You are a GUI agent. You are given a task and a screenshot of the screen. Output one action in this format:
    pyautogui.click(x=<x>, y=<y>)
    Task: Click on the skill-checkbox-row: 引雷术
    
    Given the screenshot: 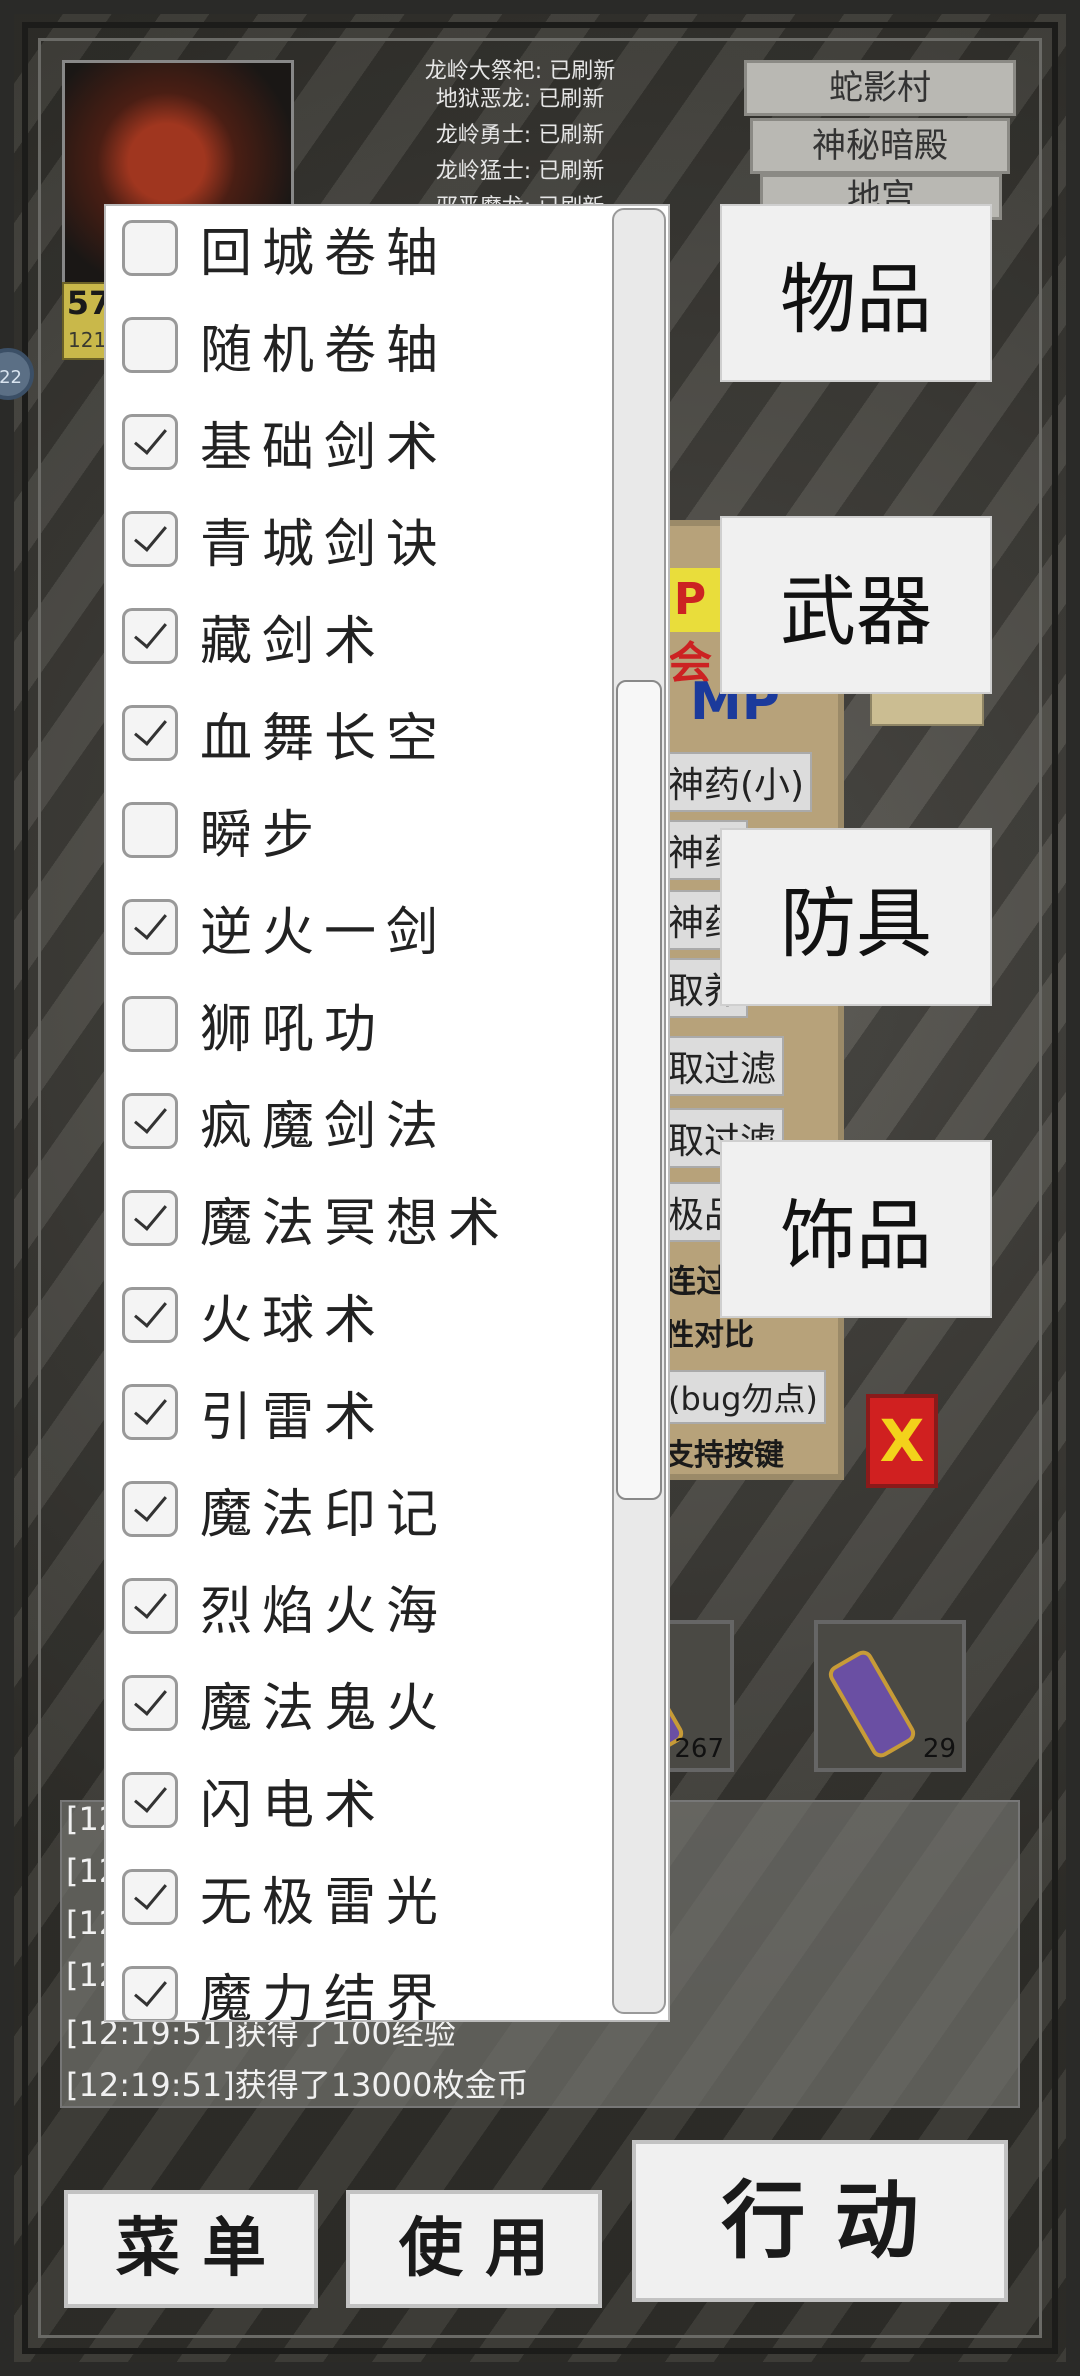 What is the action you would take?
    pyautogui.click(x=254, y=1412)
    